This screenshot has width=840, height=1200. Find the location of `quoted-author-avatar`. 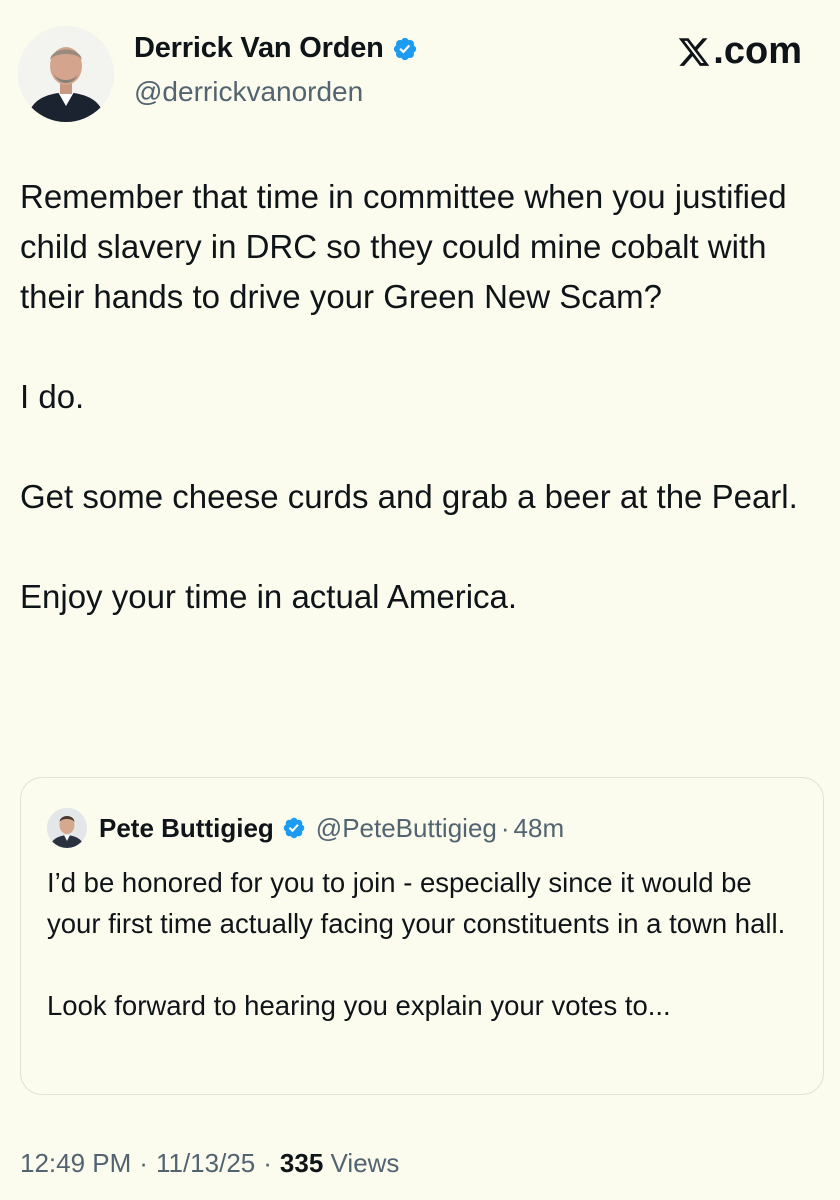

quoted-author-avatar is located at coordinates (67, 828).